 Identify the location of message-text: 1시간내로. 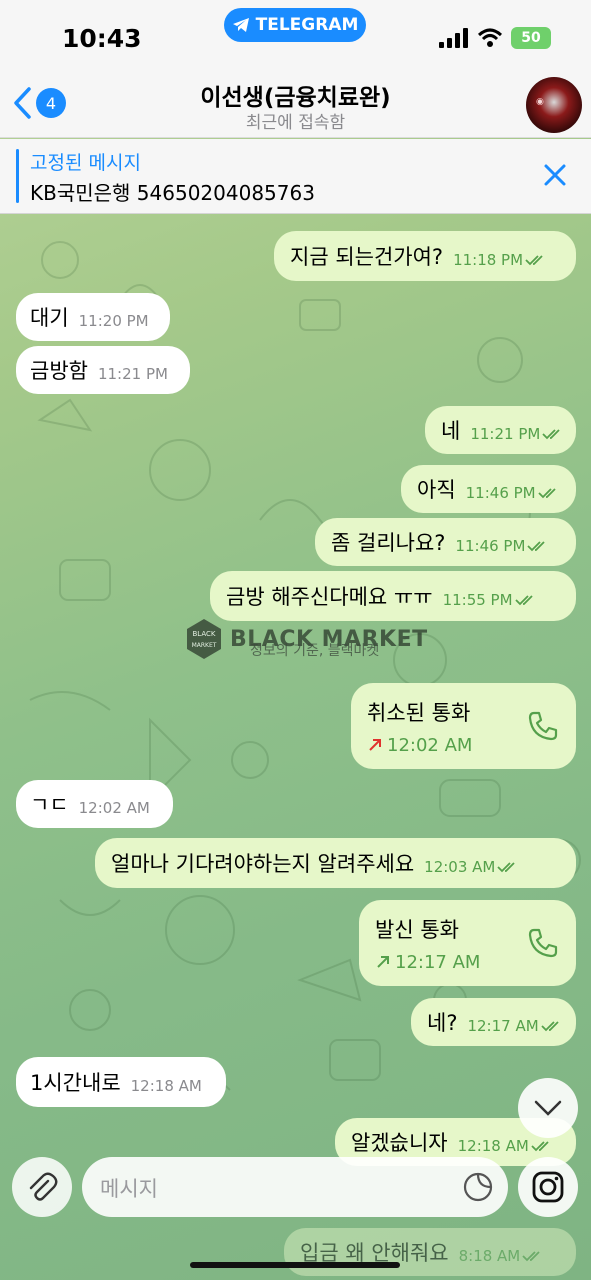
(75, 1083).